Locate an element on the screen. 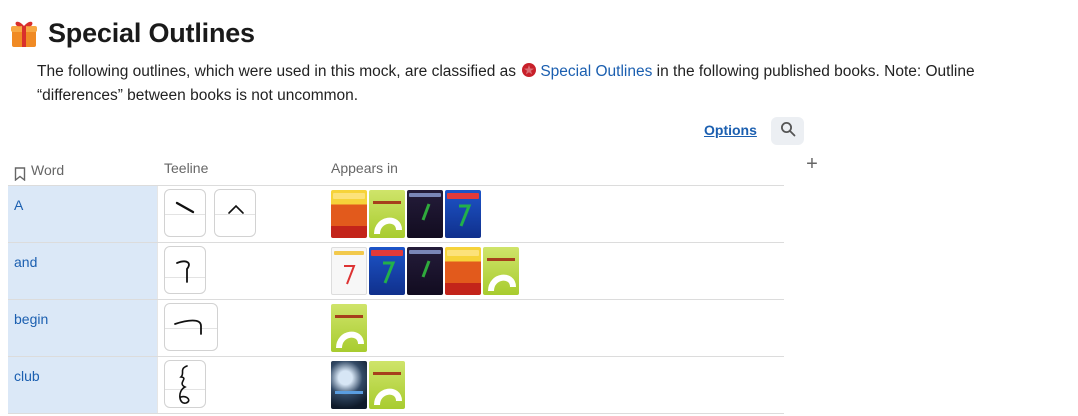 The width and height of the screenshot is (1078, 416). word-link: A is located at coordinates (18, 205).